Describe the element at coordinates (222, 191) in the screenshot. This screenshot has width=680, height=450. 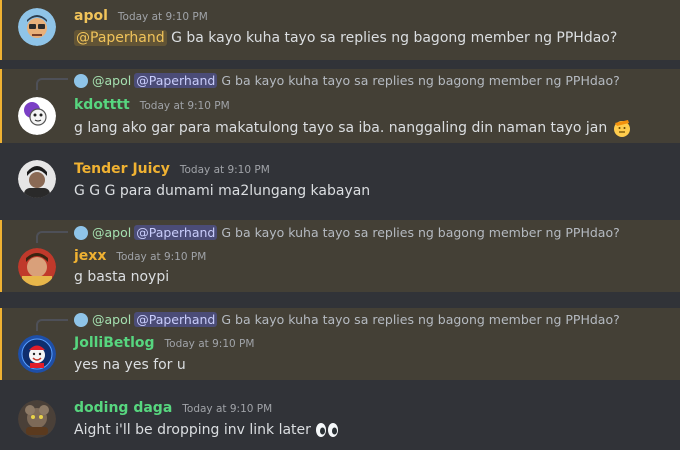
I see `message-text: G G G para dumami ma2lungang kabayan` at that location.